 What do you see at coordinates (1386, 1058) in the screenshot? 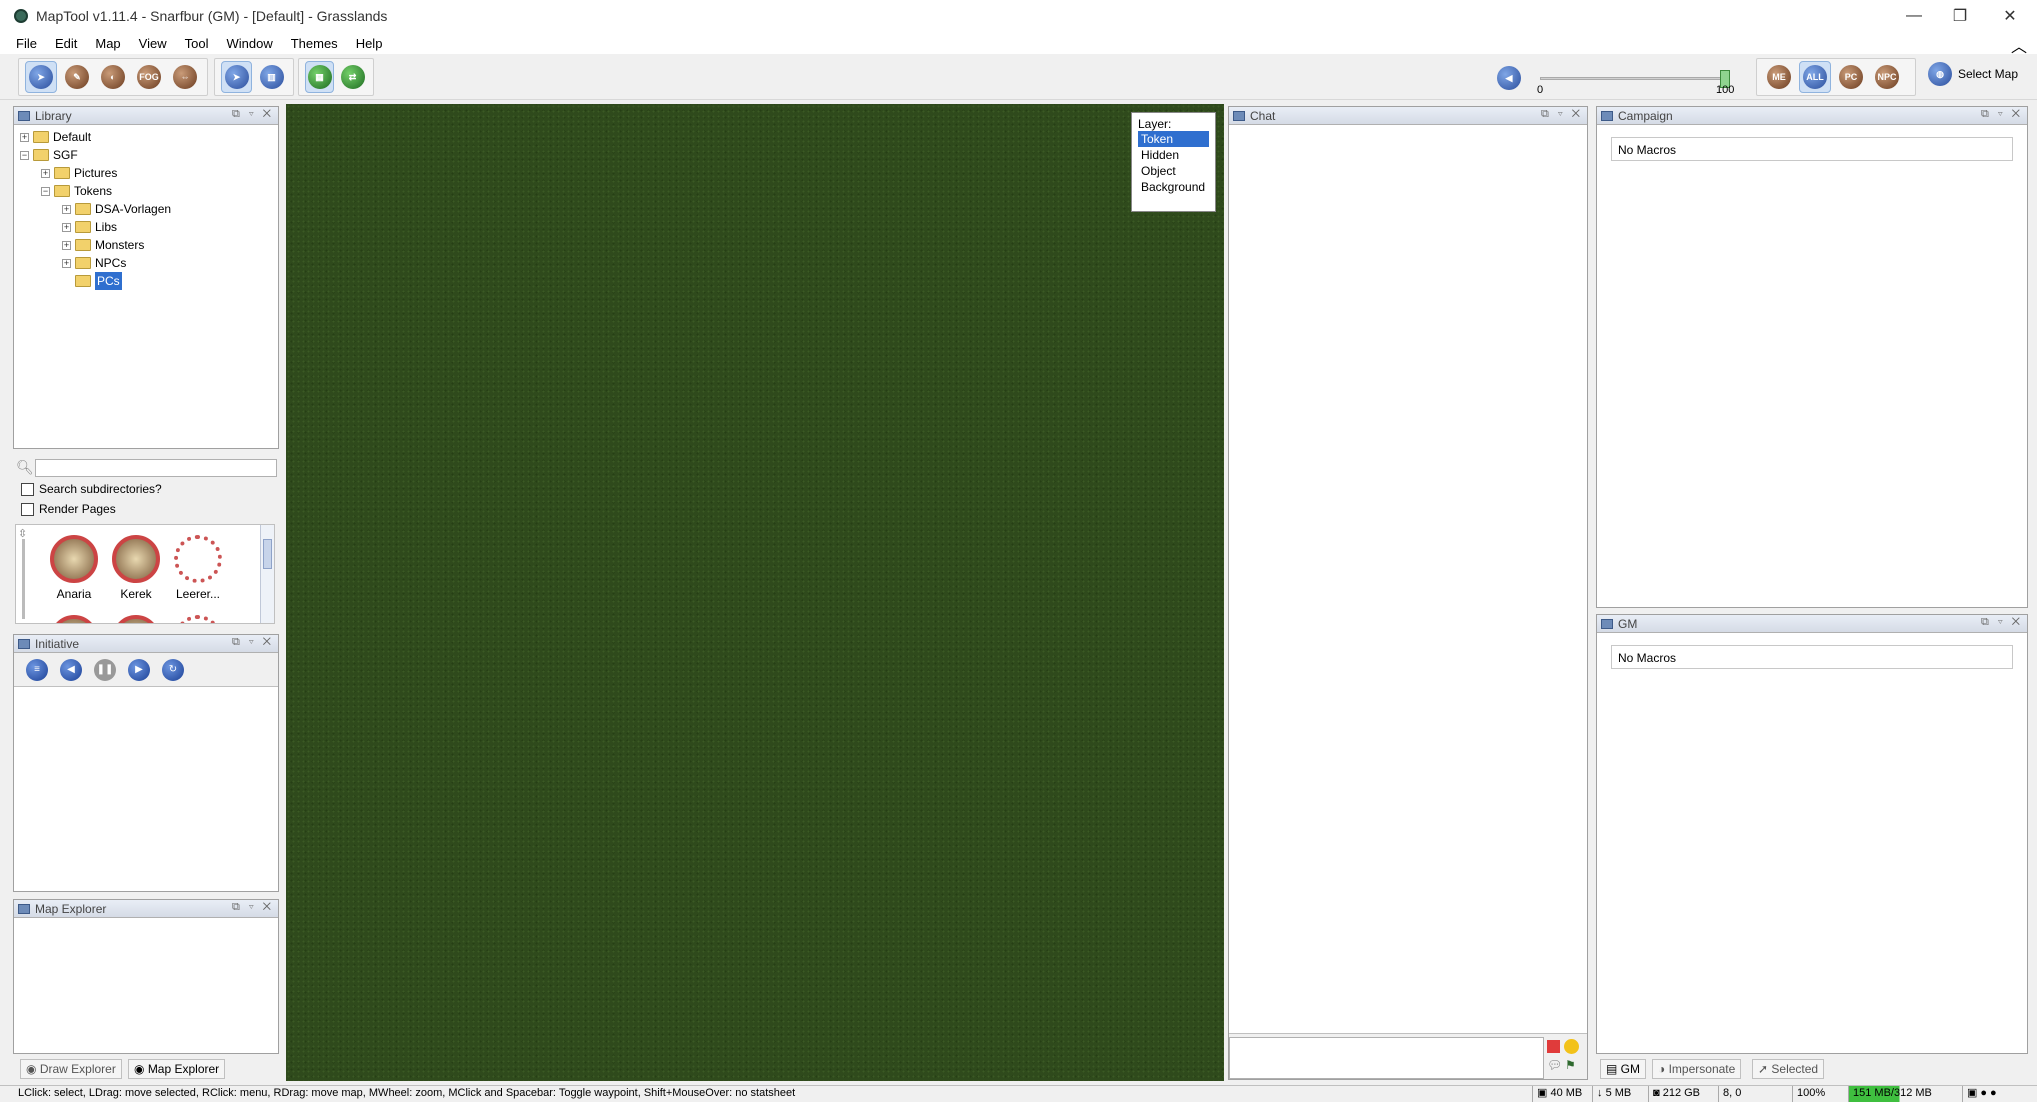
I see `chat-input` at bounding box center [1386, 1058].